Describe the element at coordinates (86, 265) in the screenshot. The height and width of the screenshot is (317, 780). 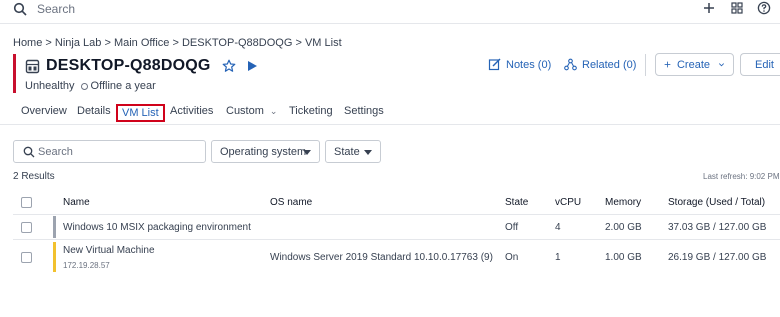
I see `vm-ip-address: 172.19.28.57` at that location.